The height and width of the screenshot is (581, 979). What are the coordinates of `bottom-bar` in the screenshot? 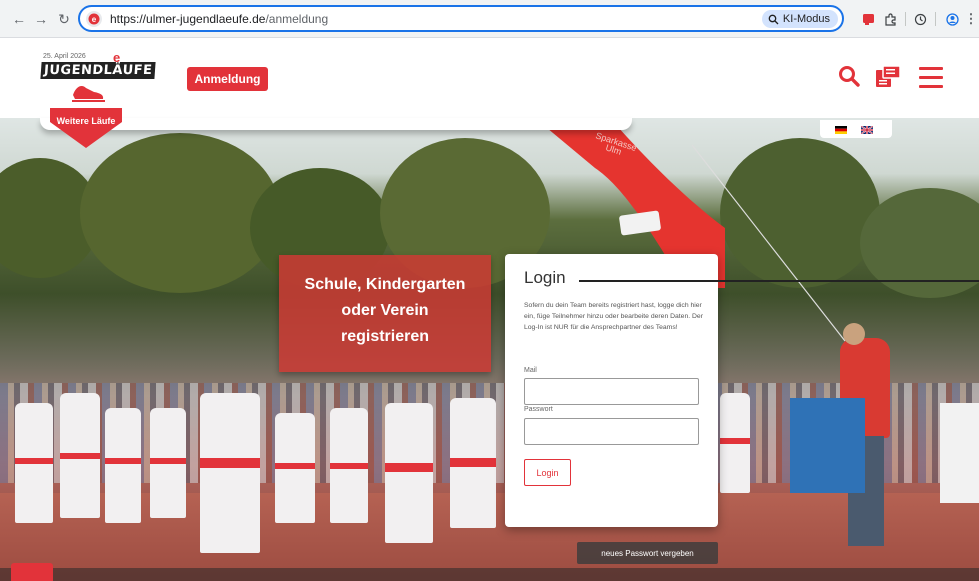 It's located at (489, 574).